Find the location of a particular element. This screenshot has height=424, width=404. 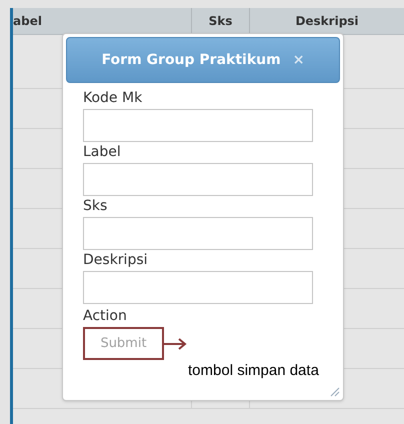

annotation-text: tombol simpan data is located at coordinates (253, 371).